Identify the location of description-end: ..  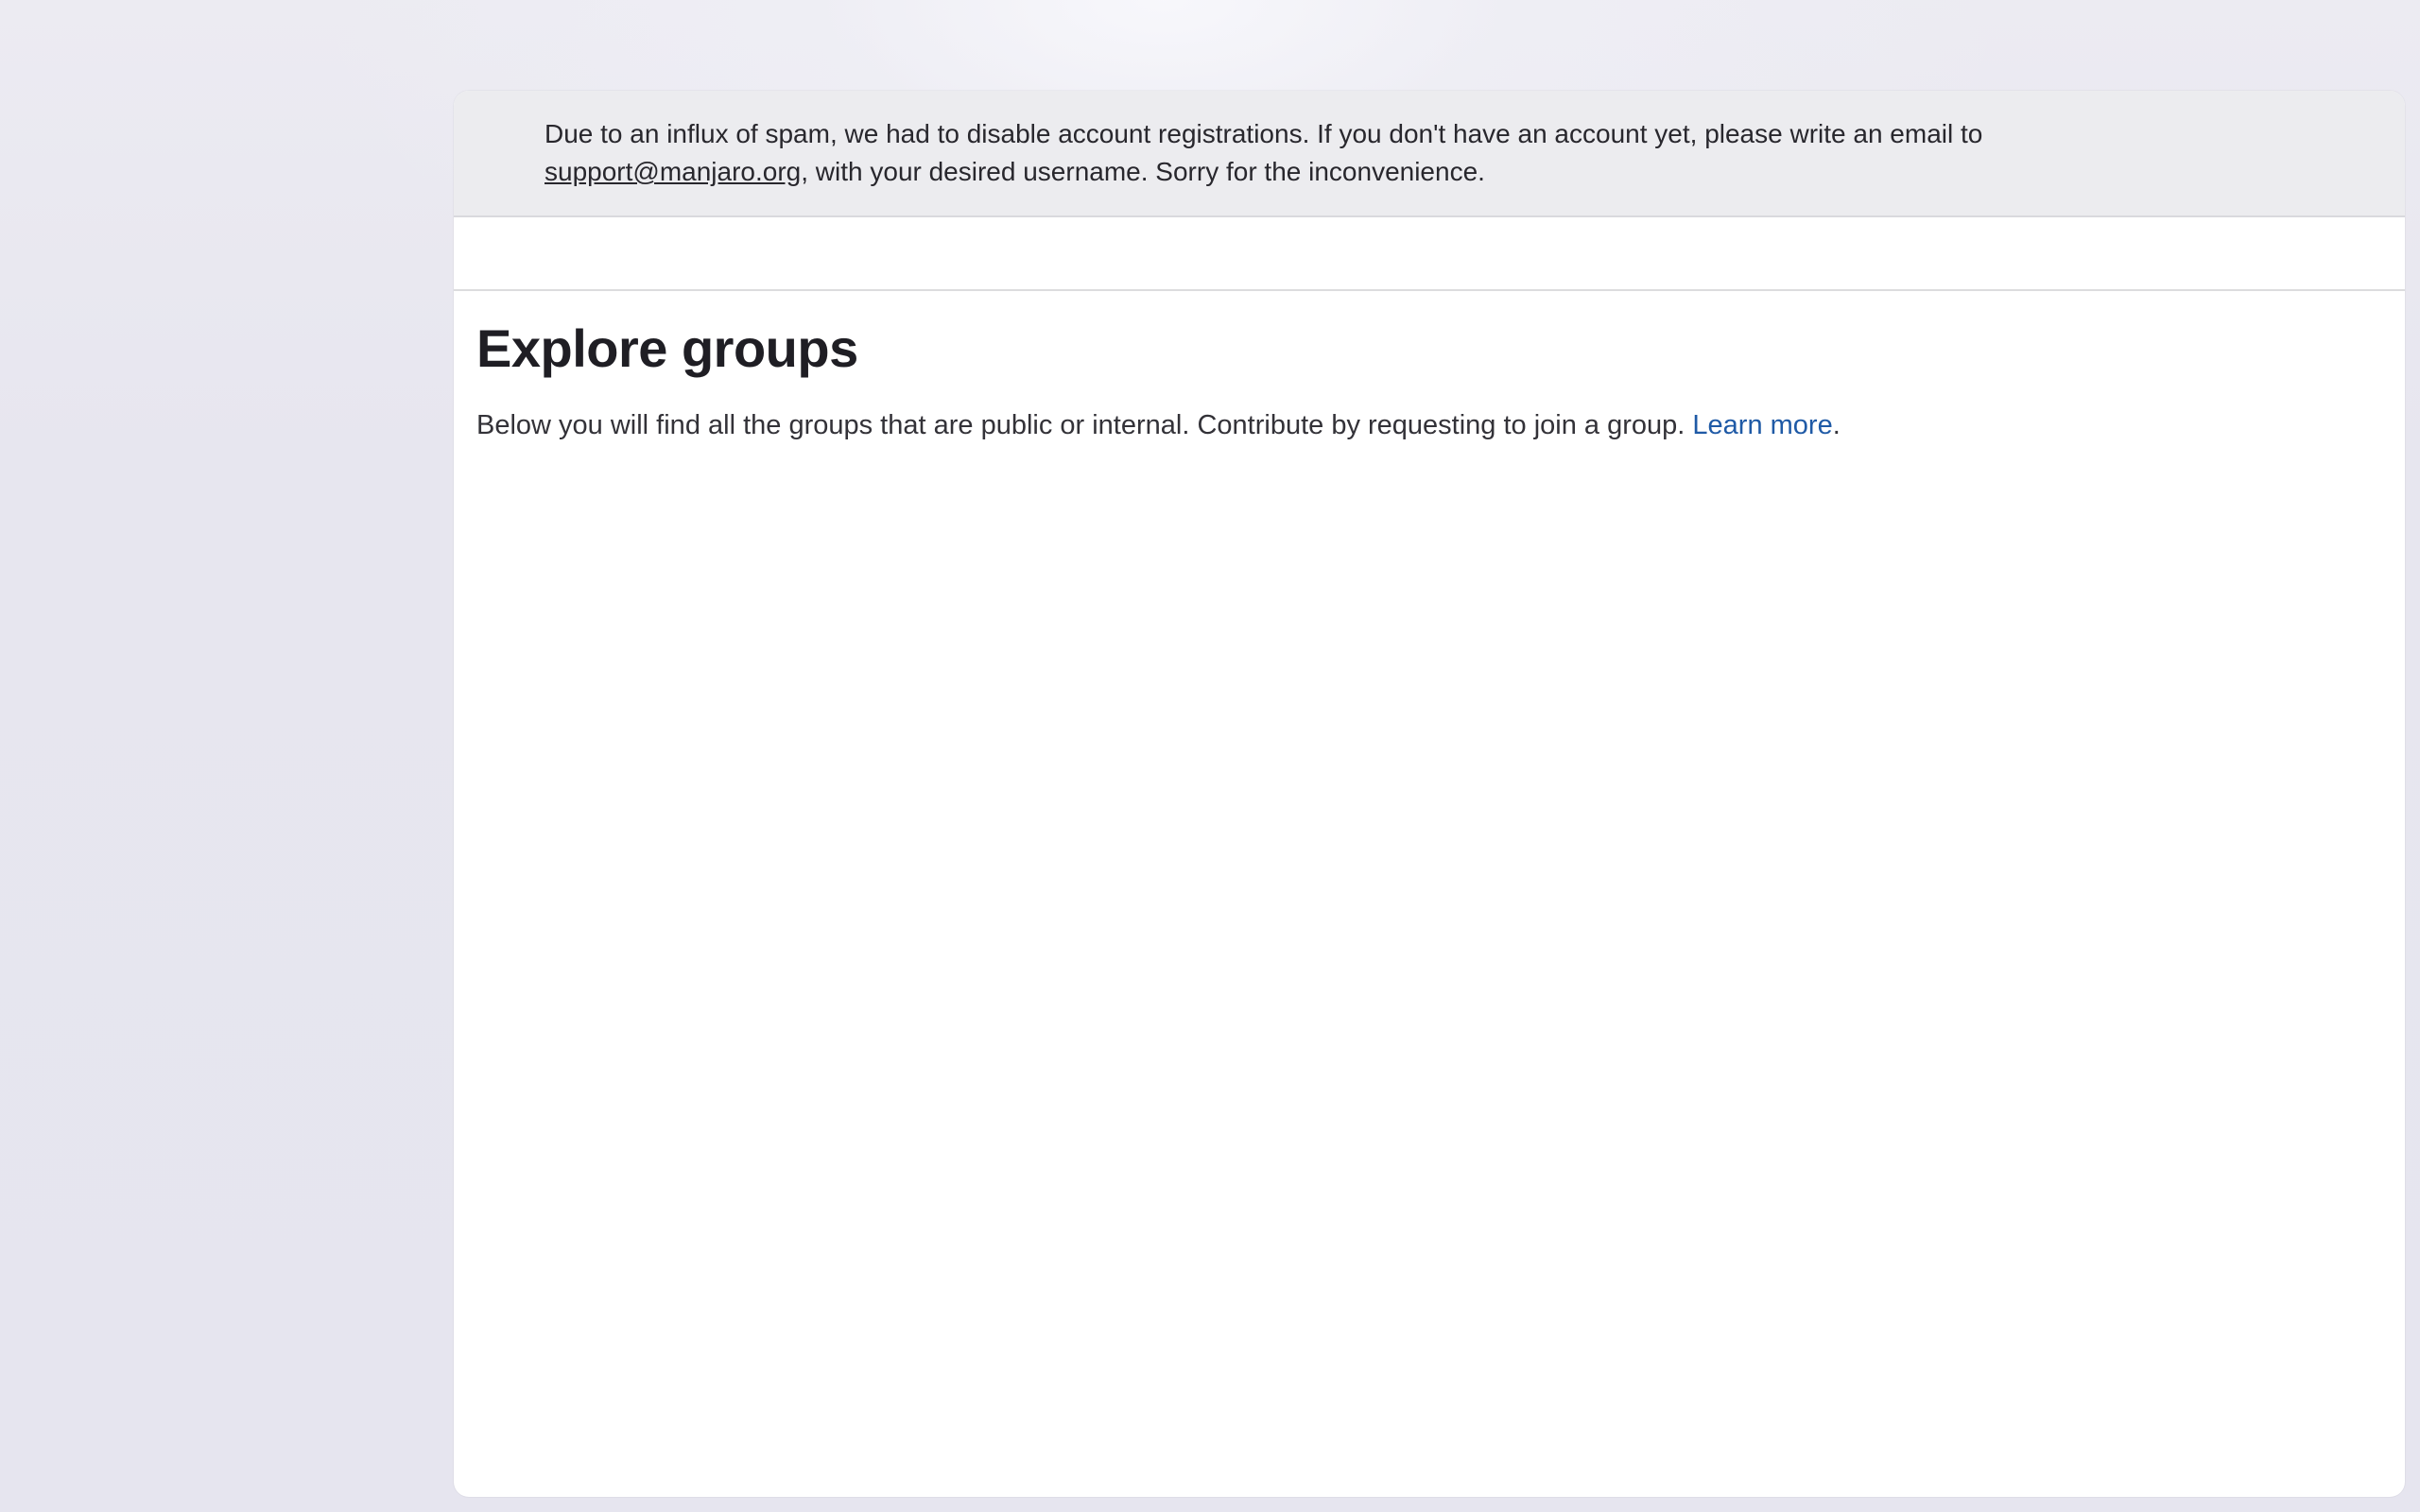
(1836, 425).